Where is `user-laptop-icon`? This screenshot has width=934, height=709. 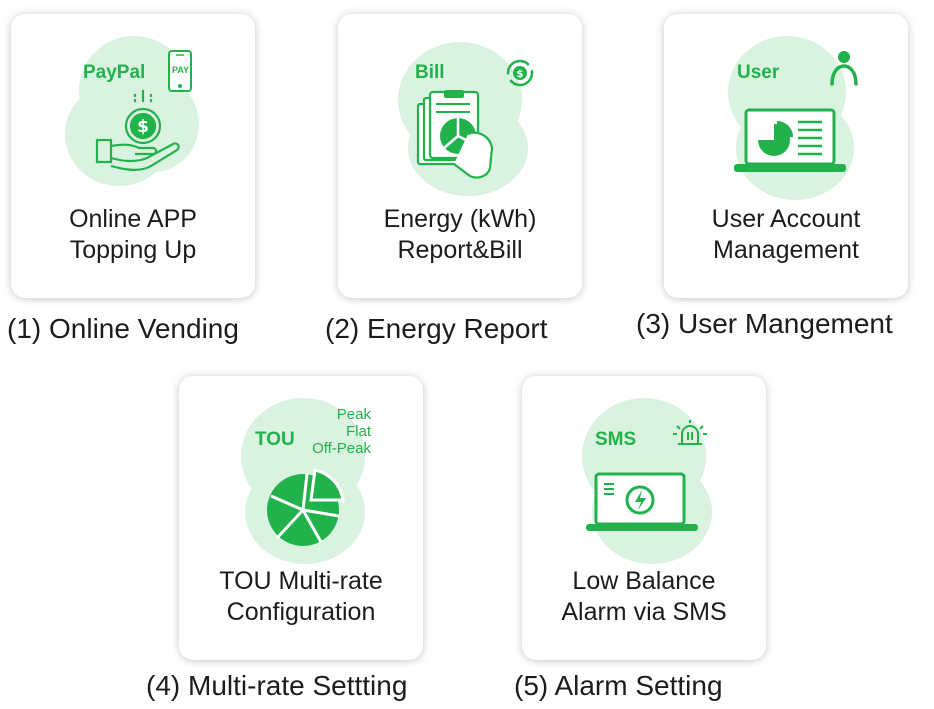
user-laptop-icon is located at coordinates (790, 140).